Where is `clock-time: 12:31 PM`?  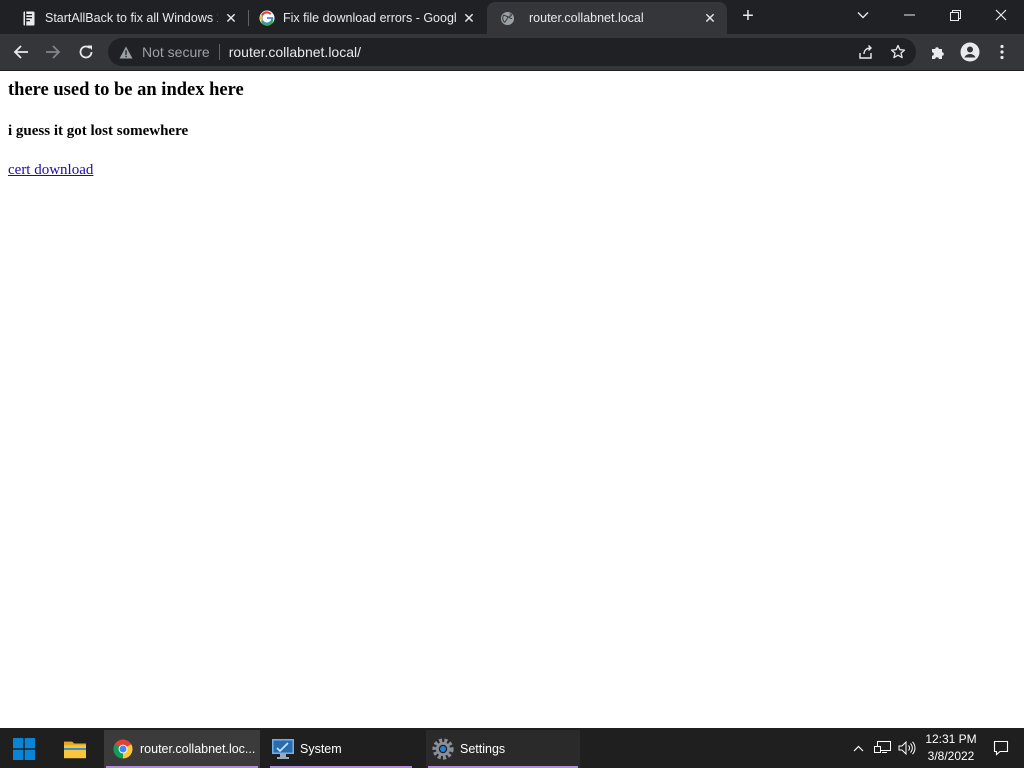 clock-time: 12:31 PM is located at coordinates (951, 739).